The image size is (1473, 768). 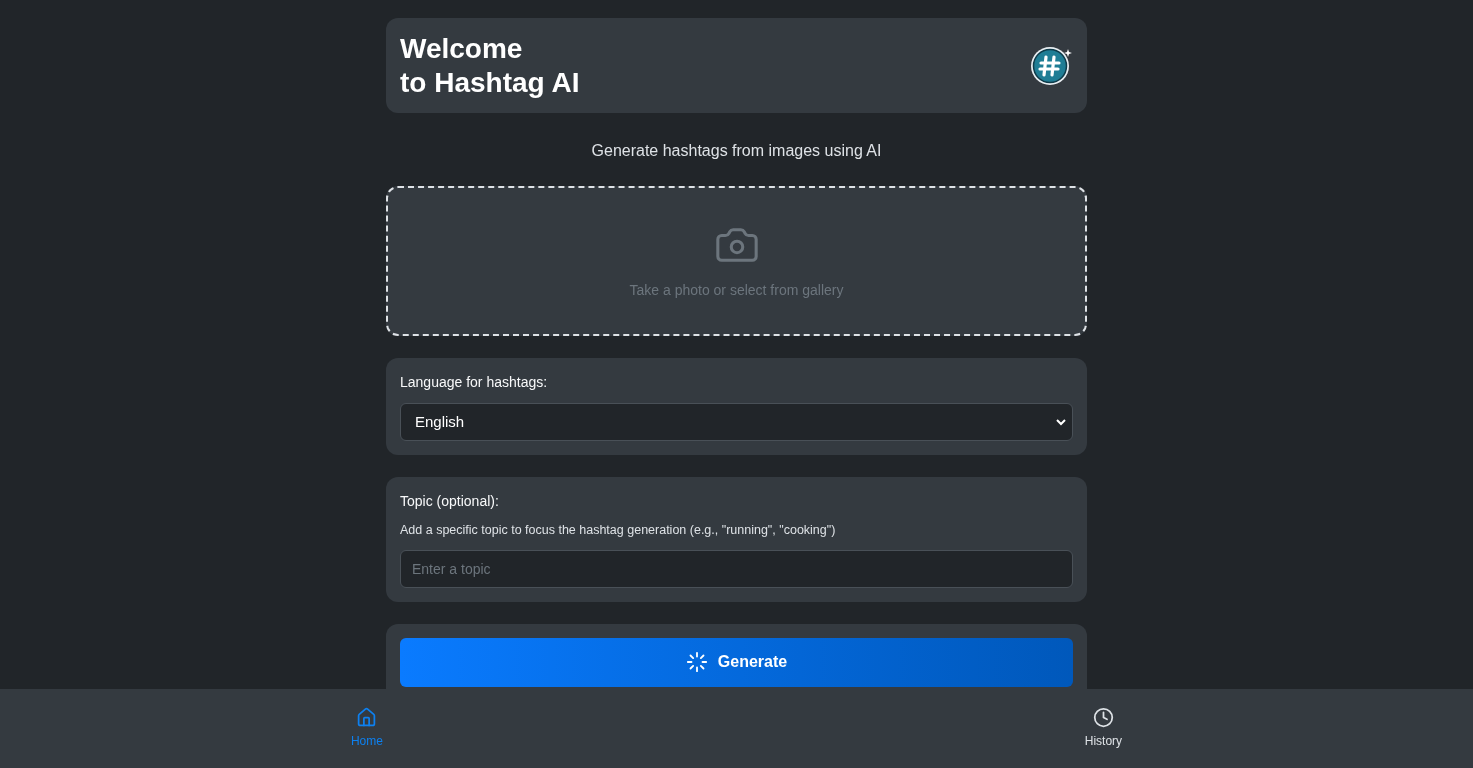 I want to click on language-select: English, so click(x=736, y=422).